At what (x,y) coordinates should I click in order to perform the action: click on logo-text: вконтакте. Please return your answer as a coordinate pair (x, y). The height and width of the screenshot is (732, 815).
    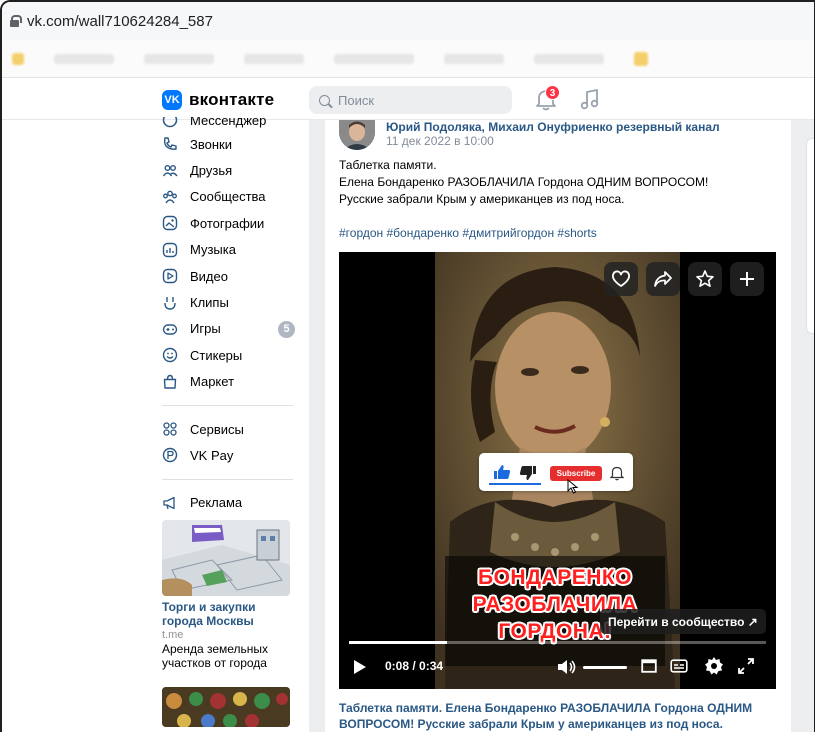
    Looking at the image, I should click on (232, 99).